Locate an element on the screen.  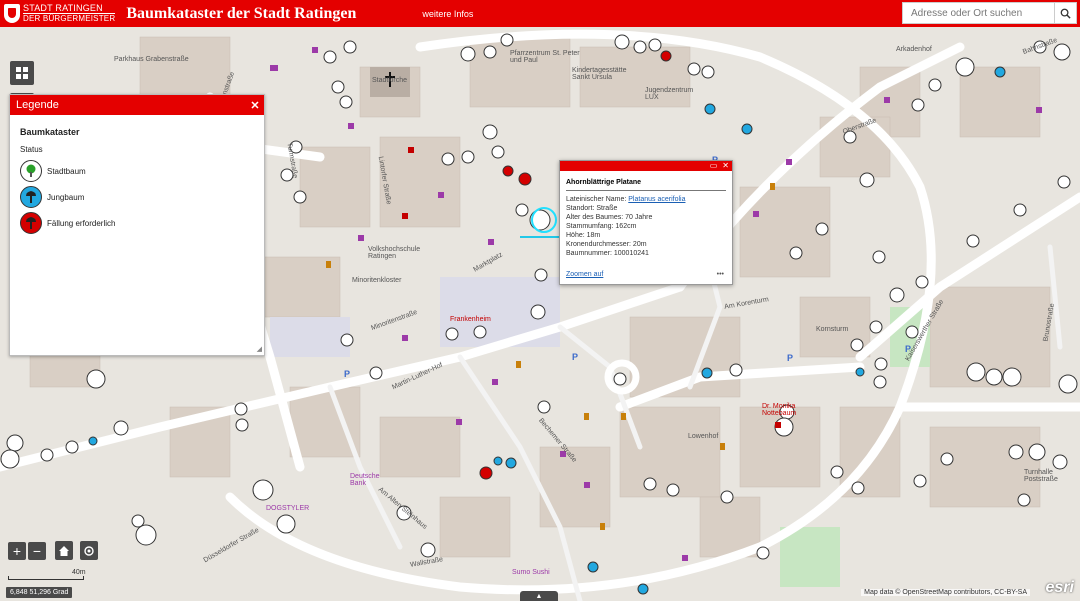
legend-item-label: Jungbaum is located at coordinates (66, 197).